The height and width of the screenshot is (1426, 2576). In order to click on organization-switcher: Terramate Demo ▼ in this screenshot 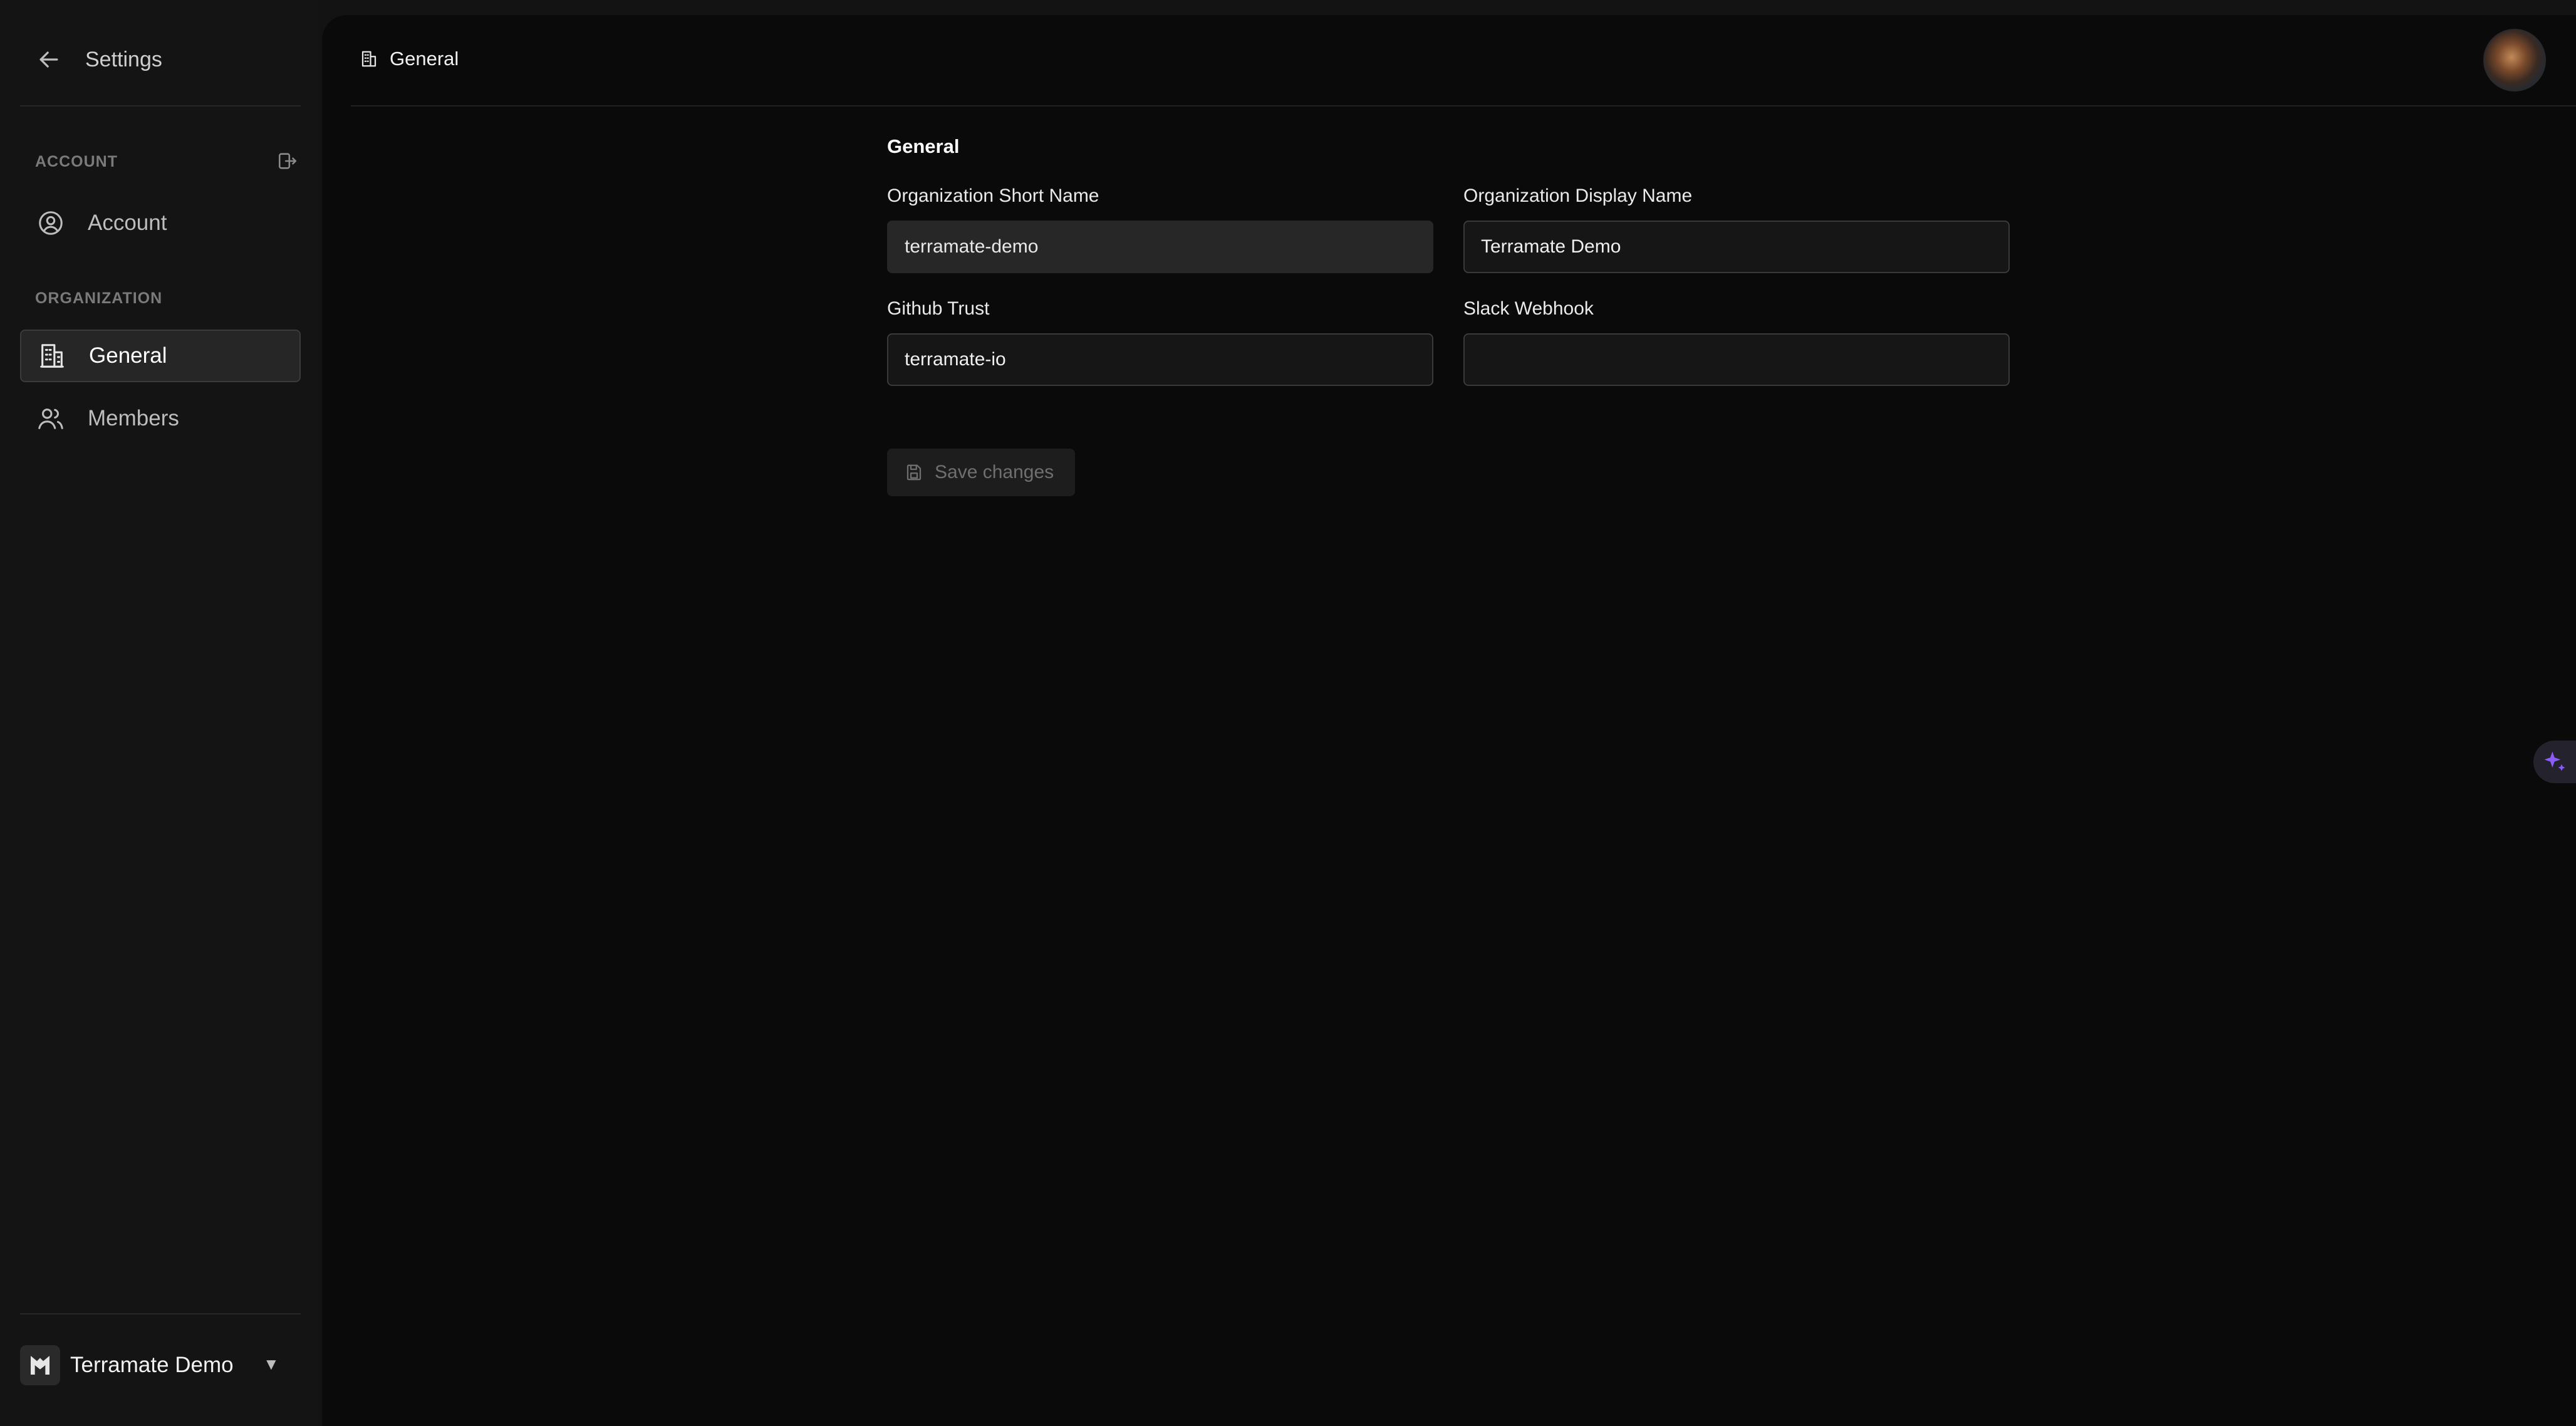, I will do `click(151, 1365)`.